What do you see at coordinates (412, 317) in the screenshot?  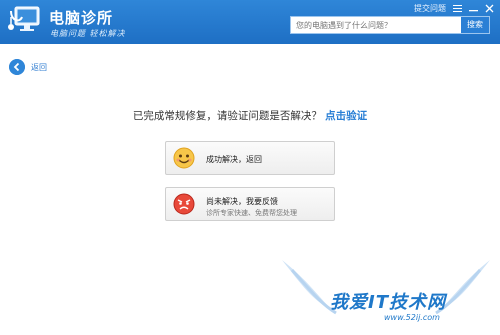 I see `watermark-url: www.52ij.com` at bounding box center [412, 317].